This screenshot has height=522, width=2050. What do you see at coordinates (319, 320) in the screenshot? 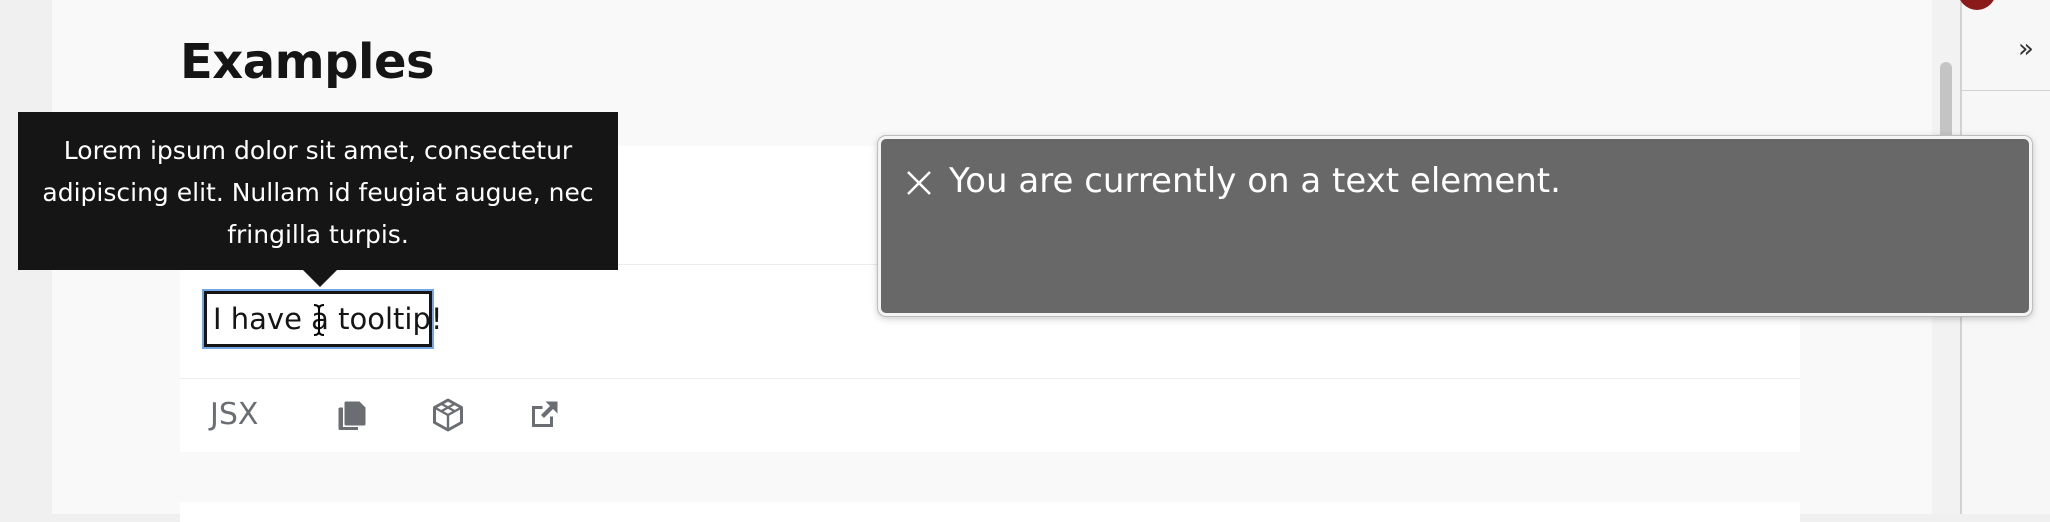
I see `text-cursor-icon` at bounding box center [319, 320].